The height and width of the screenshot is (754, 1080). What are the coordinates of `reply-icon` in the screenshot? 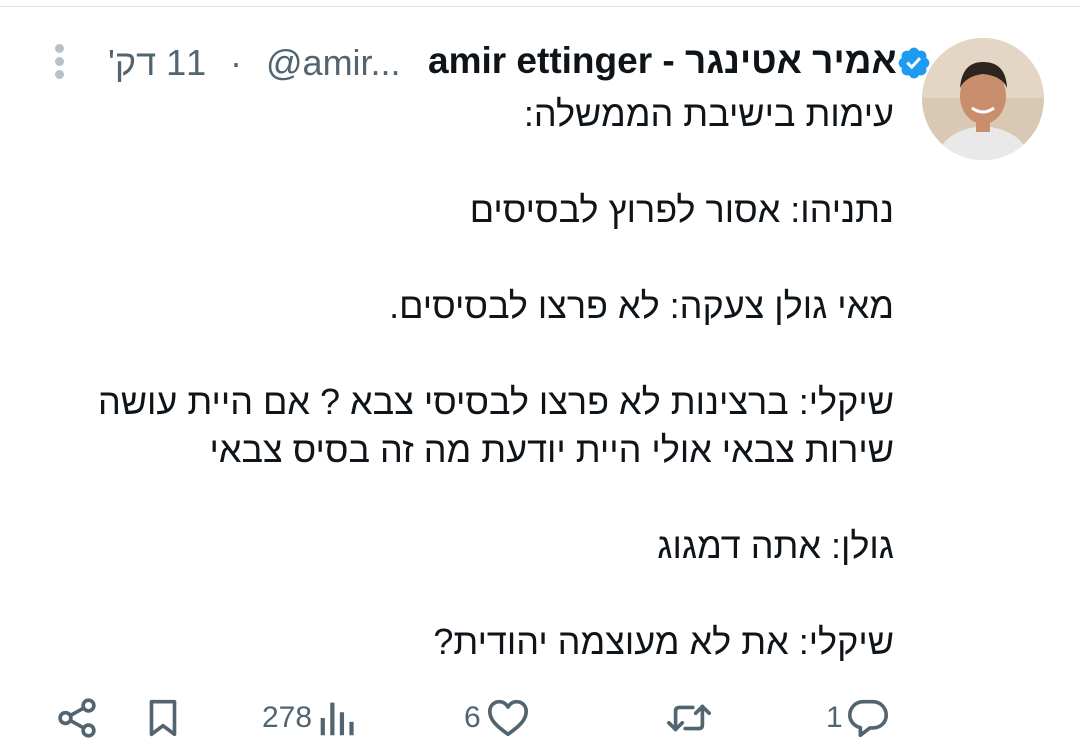 It's located at (867, 718).